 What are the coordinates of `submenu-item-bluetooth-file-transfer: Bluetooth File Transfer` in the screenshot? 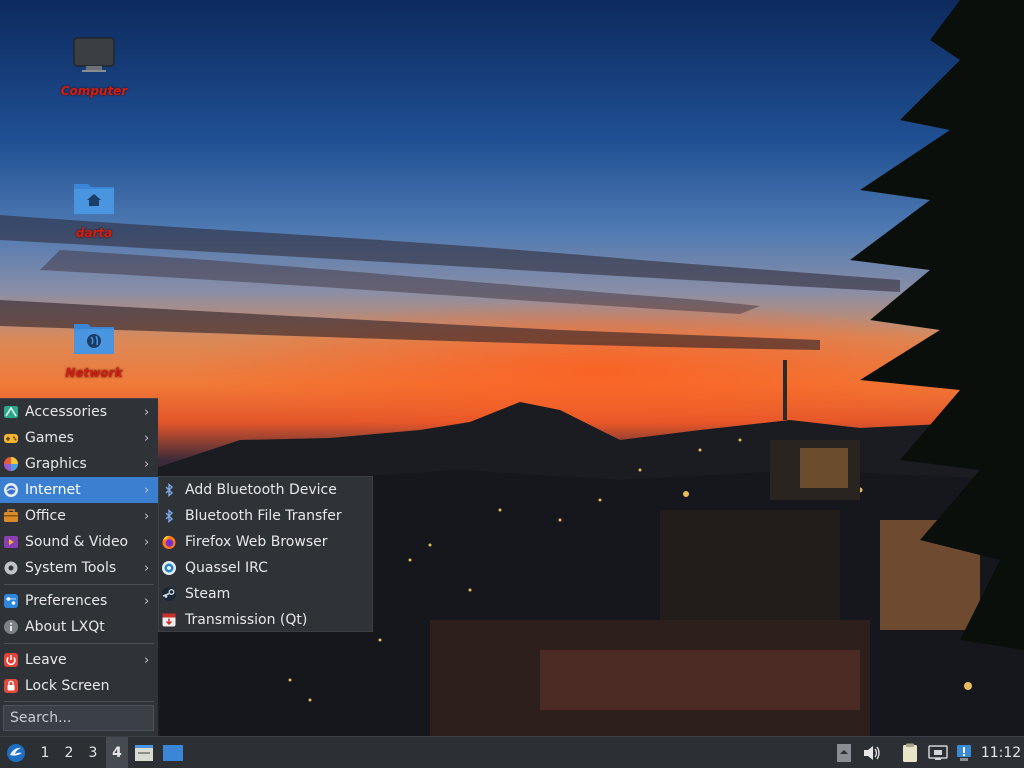 It's located at (265, 516).